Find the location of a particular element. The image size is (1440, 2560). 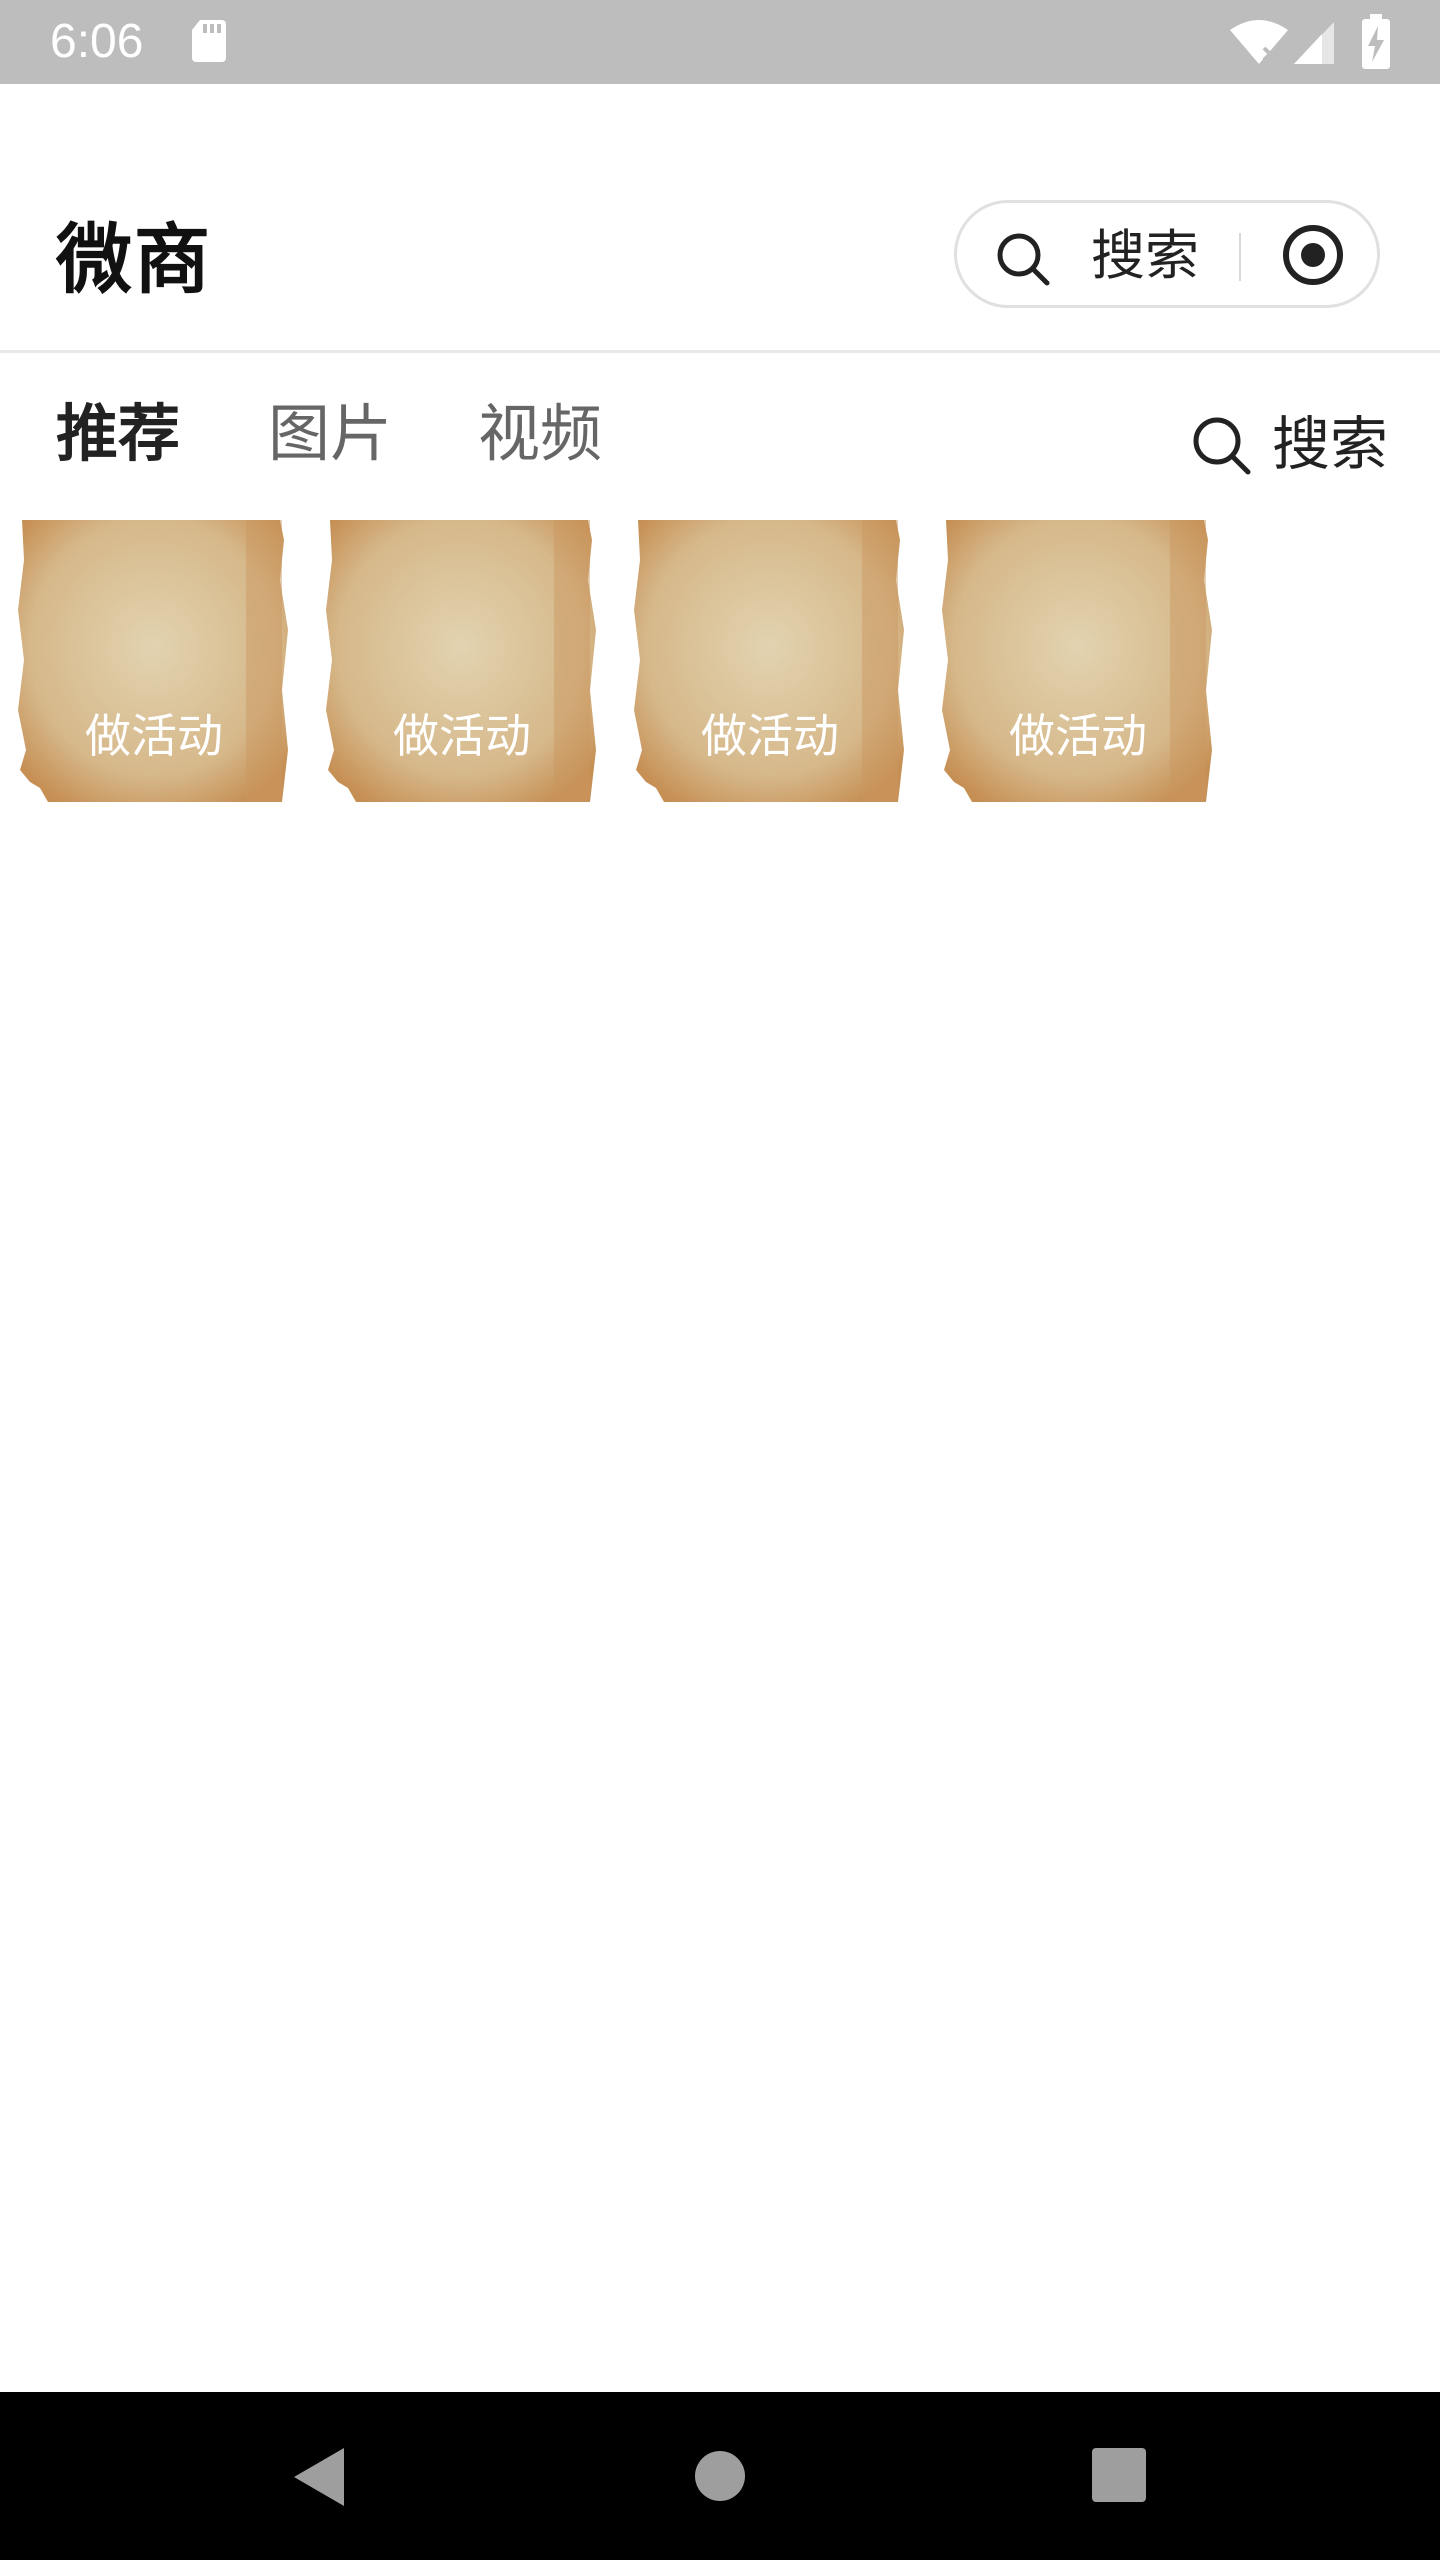

home-icon is located at coordinates (720, 2476).